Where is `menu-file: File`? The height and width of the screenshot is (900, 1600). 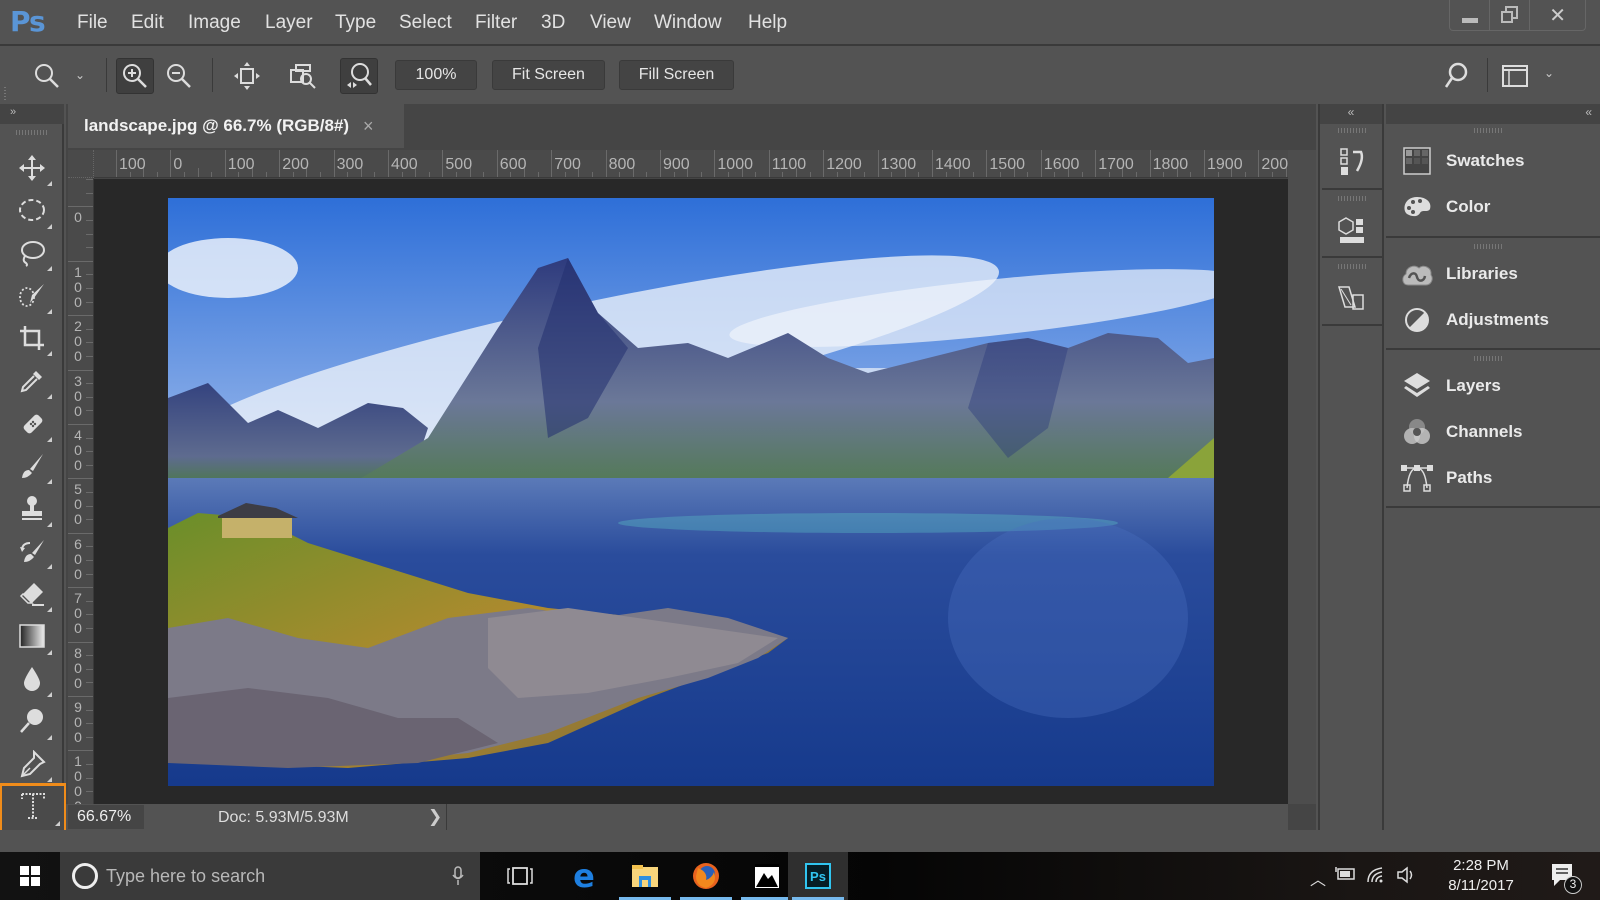 menu-file: File is located at coordinates (92, 23).